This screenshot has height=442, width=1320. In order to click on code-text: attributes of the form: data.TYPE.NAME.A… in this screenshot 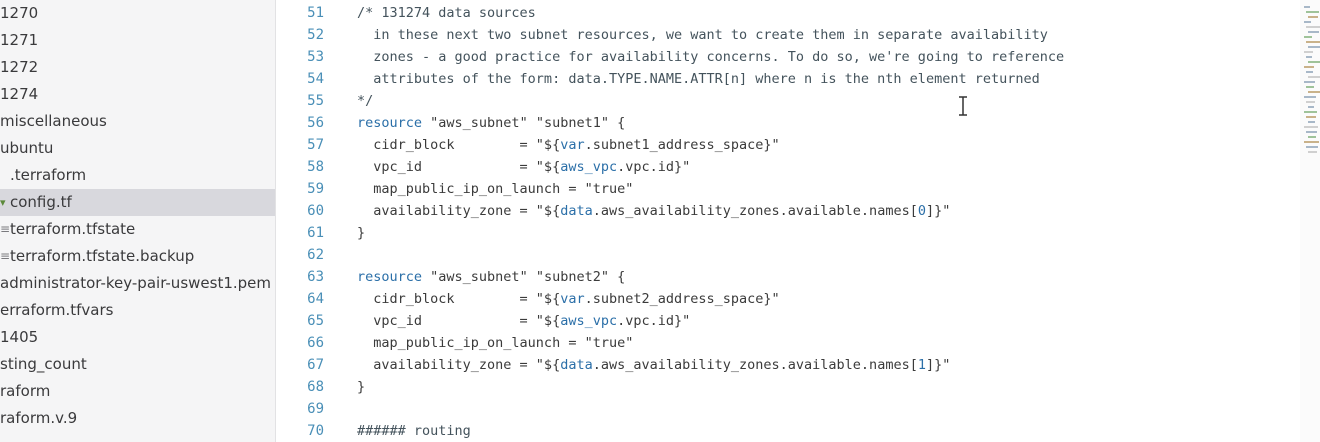, I will do `click(698, 79)`.